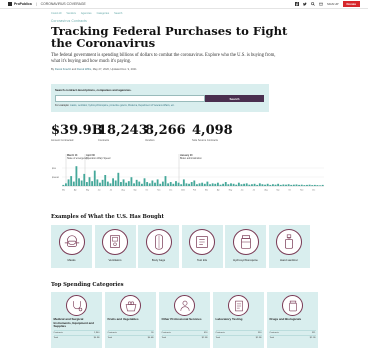 The height and width of the screenshot is (351, 368). I want to click on site-logo: ProPublica | CORONAVIRUS COVERAGE, so click(47, 4).